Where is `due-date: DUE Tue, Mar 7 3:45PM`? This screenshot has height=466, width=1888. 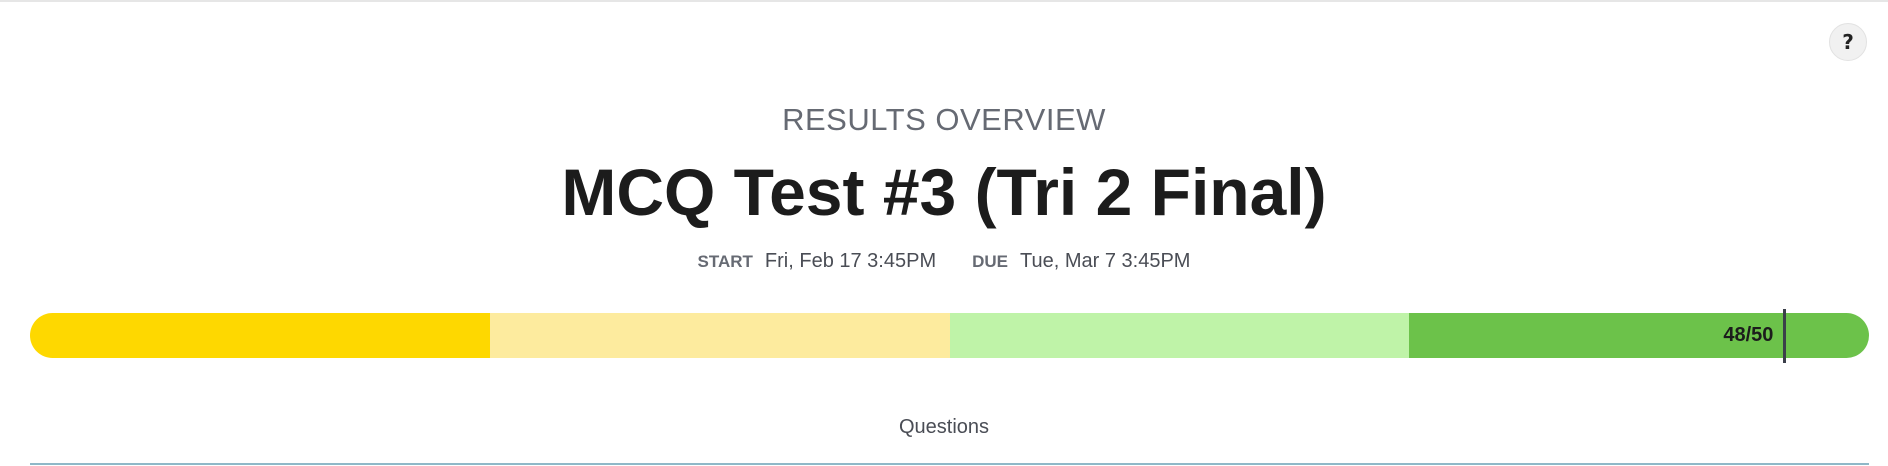 due-date: DUE Tue, Mar 7 3:45PM is located at coordinates (1081, 261).